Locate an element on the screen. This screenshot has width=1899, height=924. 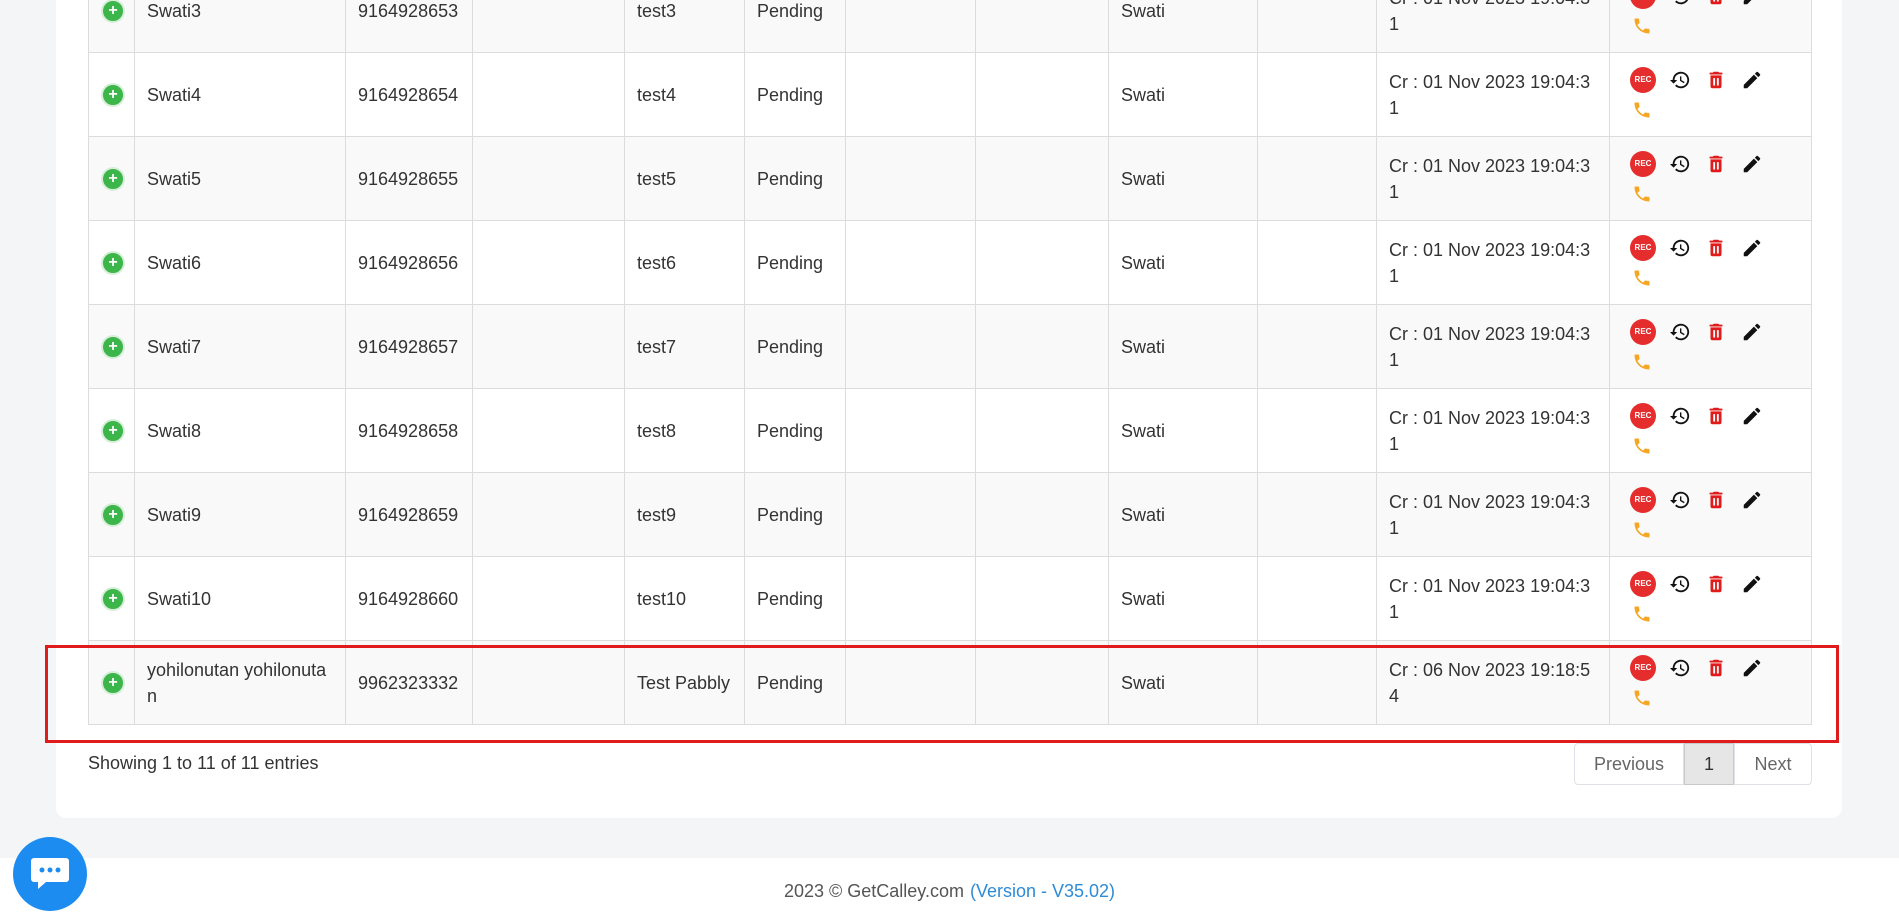
footer-version-link: (Version - V35.02) is located at coordinates (1042, 891).